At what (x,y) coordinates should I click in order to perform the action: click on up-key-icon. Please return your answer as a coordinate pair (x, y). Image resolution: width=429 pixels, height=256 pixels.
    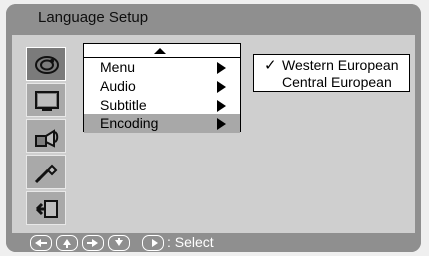
    Looking at the image, I should click on (67, 243).